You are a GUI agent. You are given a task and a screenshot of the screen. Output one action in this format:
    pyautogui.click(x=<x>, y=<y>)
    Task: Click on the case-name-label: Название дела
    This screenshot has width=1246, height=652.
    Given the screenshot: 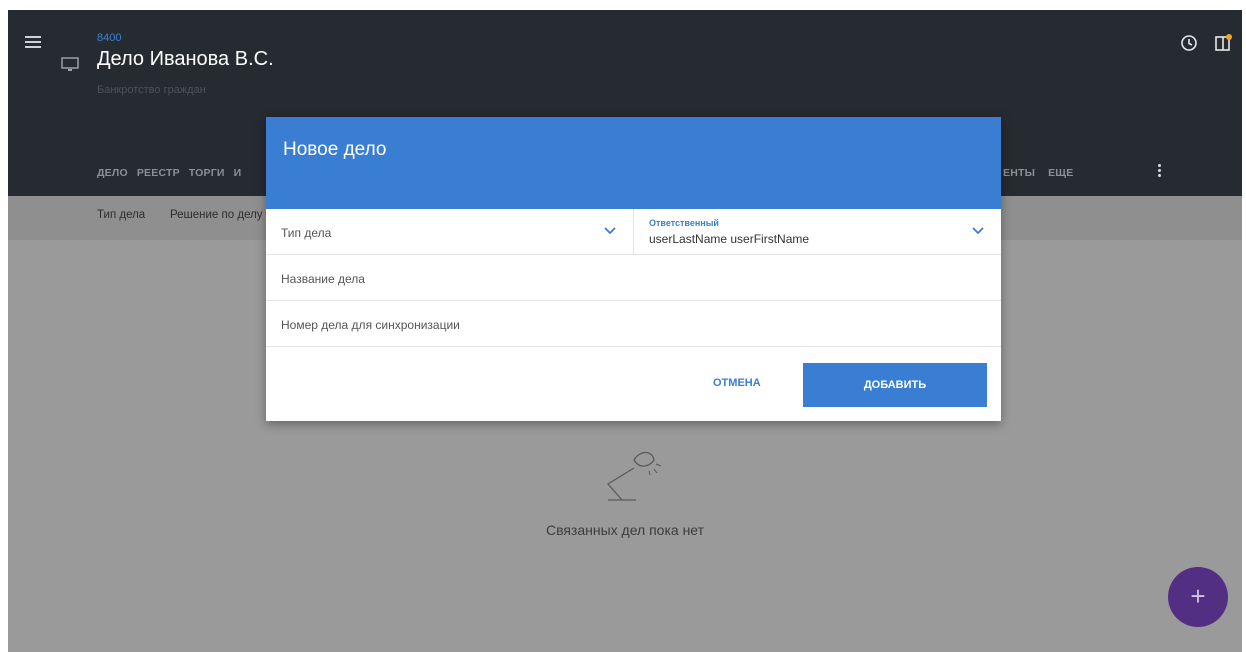 What is the action you would take?
    pyautogui.click(x=323, y=279)
    